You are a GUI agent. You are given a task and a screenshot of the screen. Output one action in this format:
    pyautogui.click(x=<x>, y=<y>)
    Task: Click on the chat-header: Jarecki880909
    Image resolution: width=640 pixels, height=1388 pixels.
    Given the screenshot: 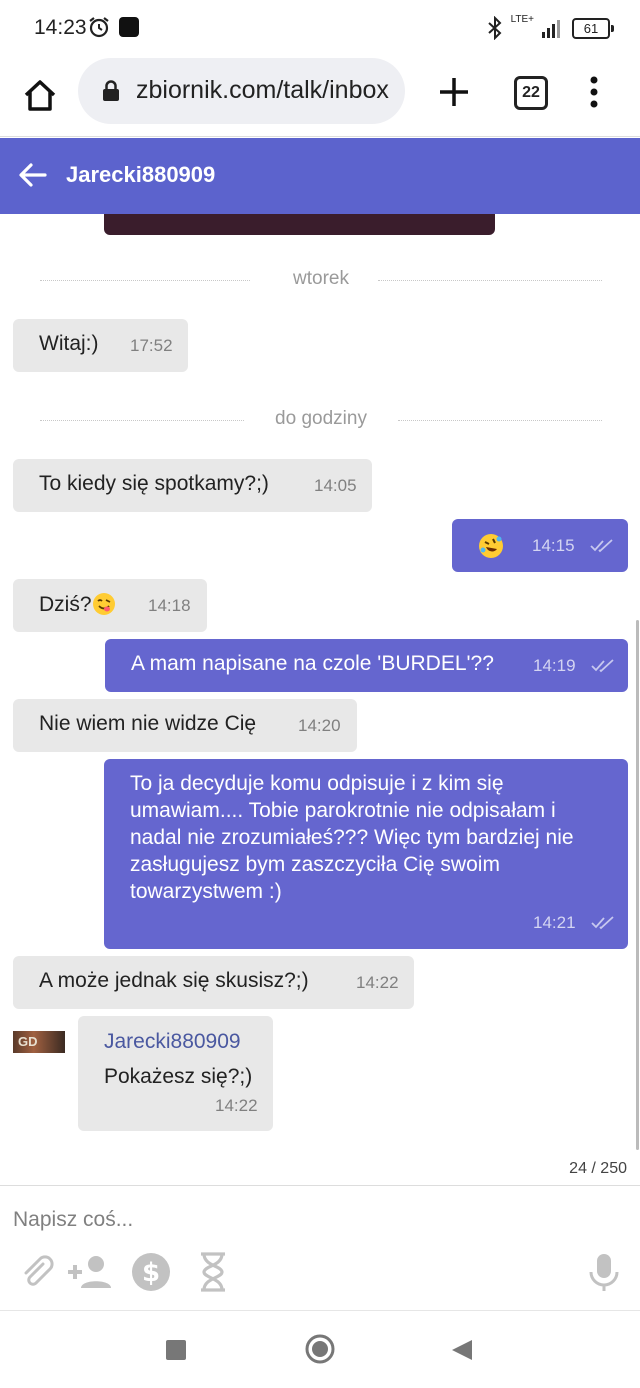 What is the action you would take?
    pyautogui.click(x=320, y=176)
    